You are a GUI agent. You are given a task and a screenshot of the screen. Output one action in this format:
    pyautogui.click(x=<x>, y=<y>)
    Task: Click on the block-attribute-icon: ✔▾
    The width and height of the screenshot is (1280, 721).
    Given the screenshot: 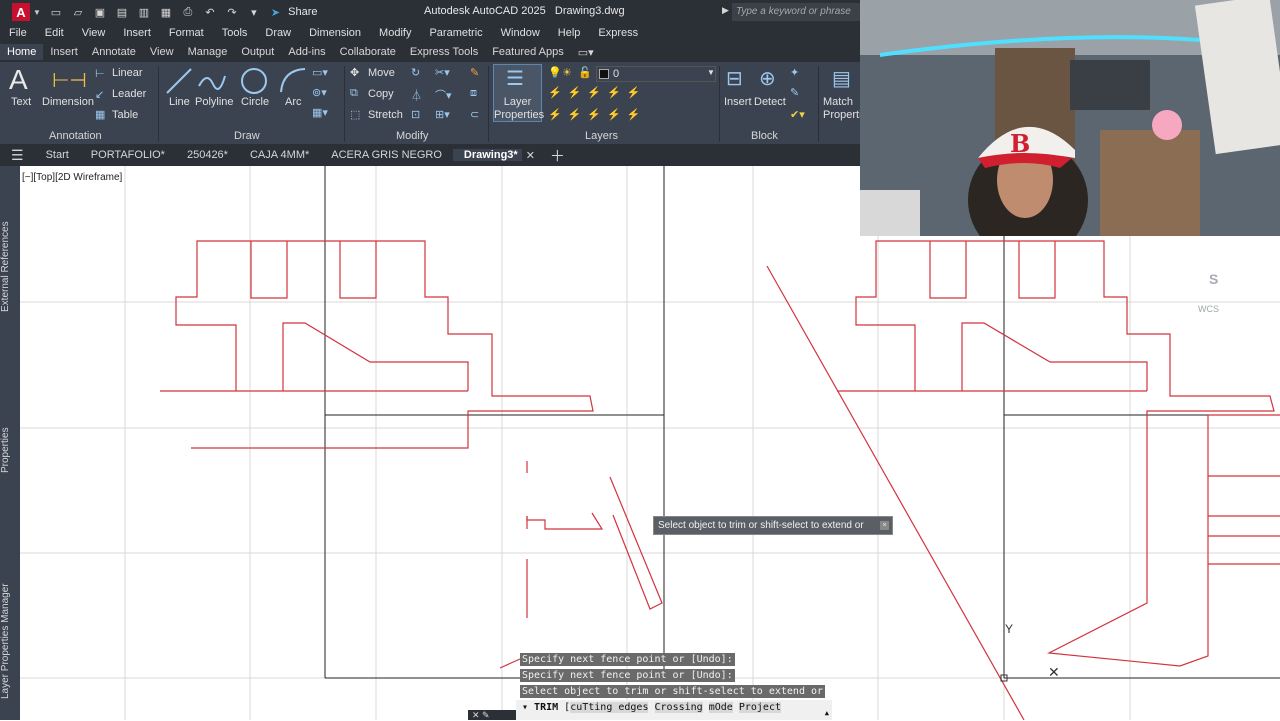 What is the action you would take?
    pyautogui.click(x=797, y=114)
    